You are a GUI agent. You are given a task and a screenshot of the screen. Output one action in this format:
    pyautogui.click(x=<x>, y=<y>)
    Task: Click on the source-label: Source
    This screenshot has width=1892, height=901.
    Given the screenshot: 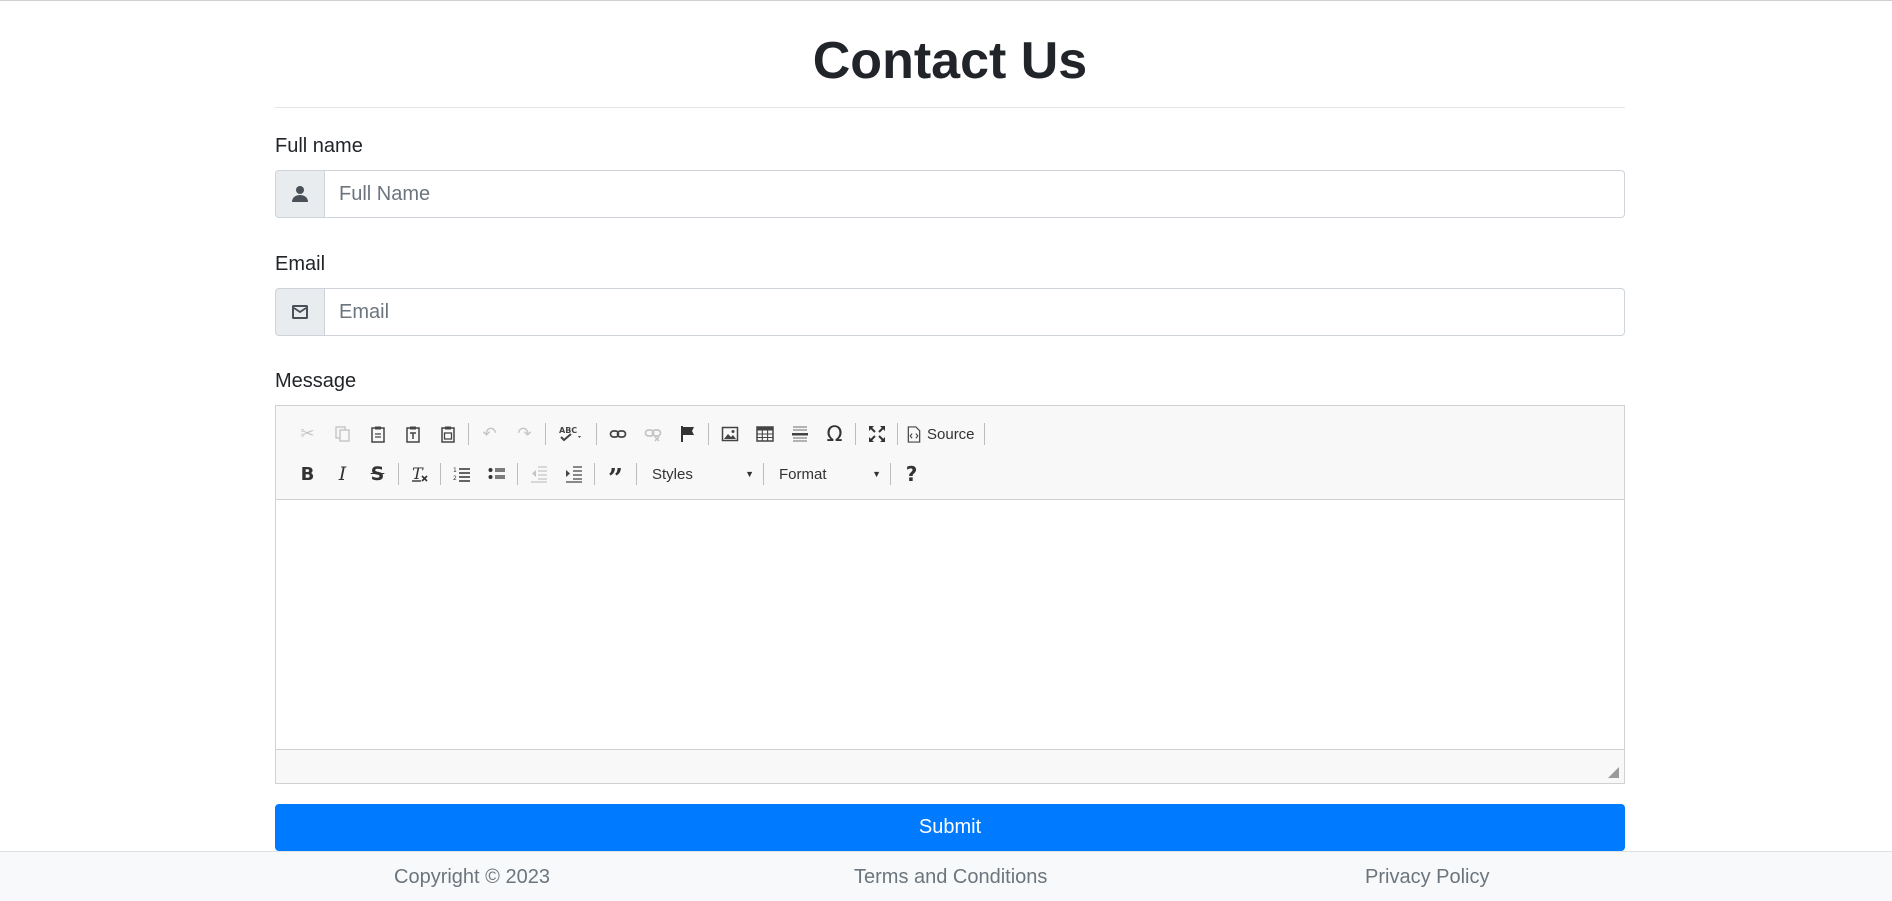 What is the action you would take?
    pyautogui.click(x=951, y=434)
    